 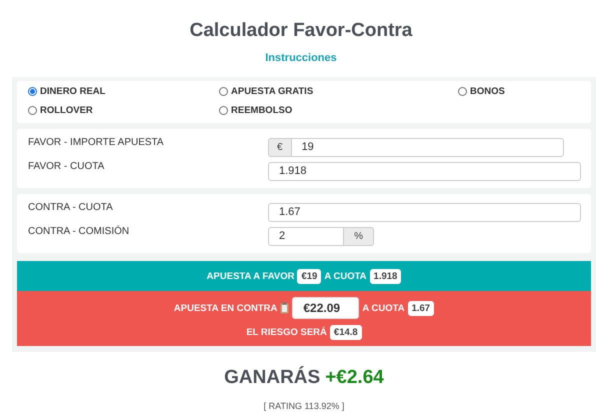 I want to click on mode-radio: DINERO REAL, so click(x=67, y=91).